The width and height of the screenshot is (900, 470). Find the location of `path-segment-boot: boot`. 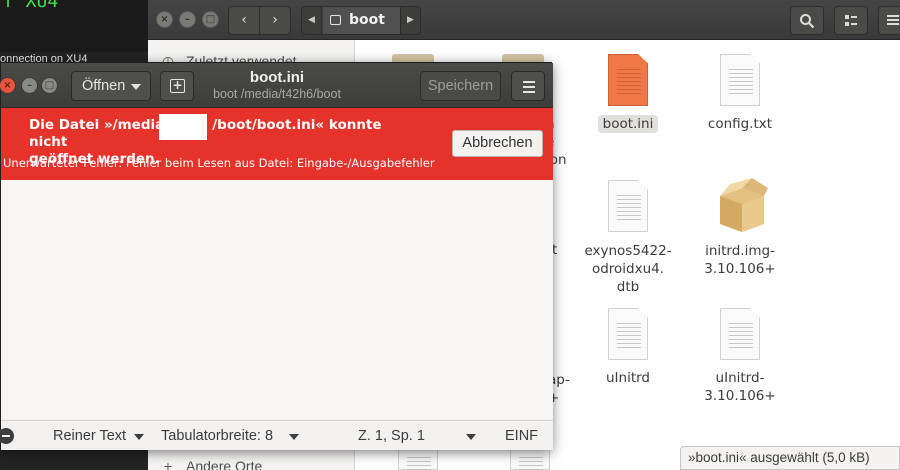

path-segment-boot: boot is located at coordinates (362, 20).